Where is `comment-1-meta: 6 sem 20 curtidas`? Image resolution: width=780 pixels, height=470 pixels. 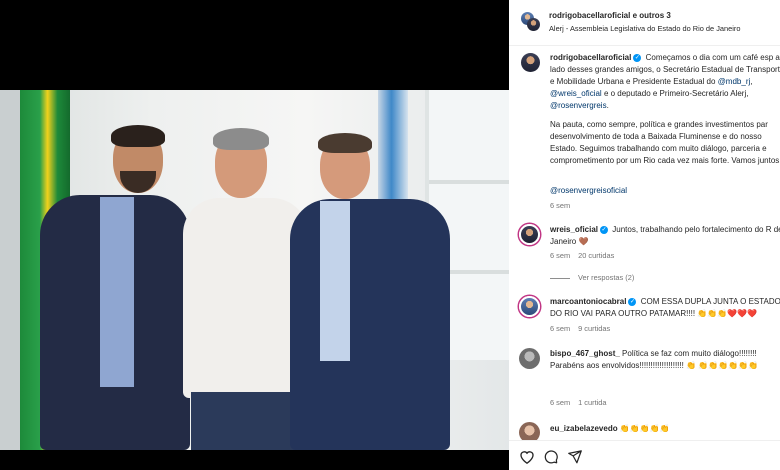 comment-1-meta: 6 sem 20 curtidas is located at coordinates (582, 255).